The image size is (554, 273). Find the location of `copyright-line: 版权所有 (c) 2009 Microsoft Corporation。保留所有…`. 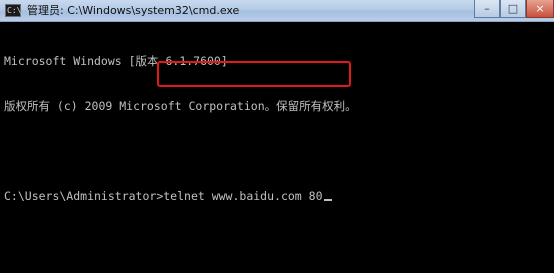

copyright-line: 版权所有 (c) 2009 Microsoft Corporation。保留所有… is located at coordinates (180, 106).